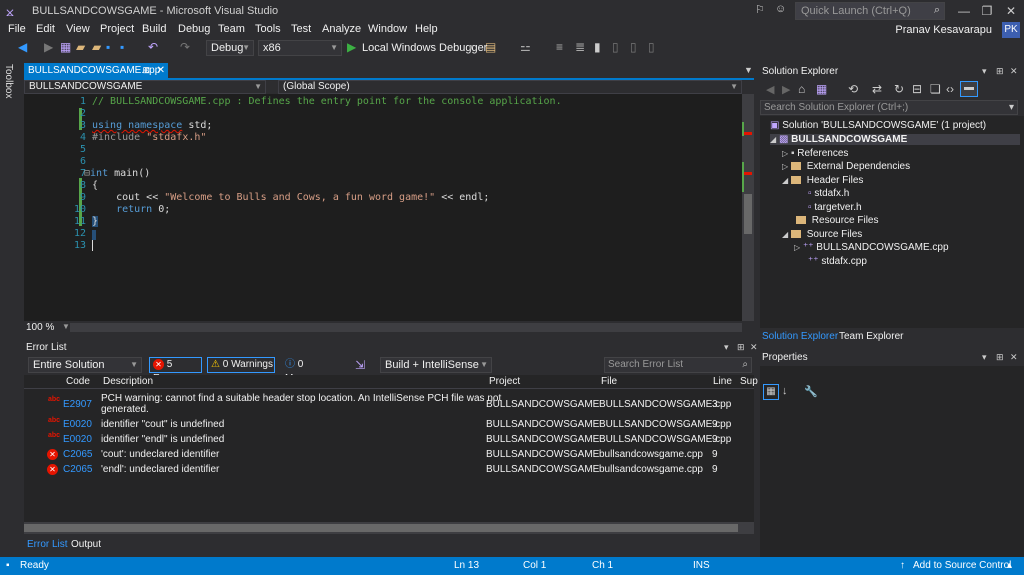 This screenshot has width=1024, height=575. I want to click on preview-selected-icon: ▬, so click(969, 89).